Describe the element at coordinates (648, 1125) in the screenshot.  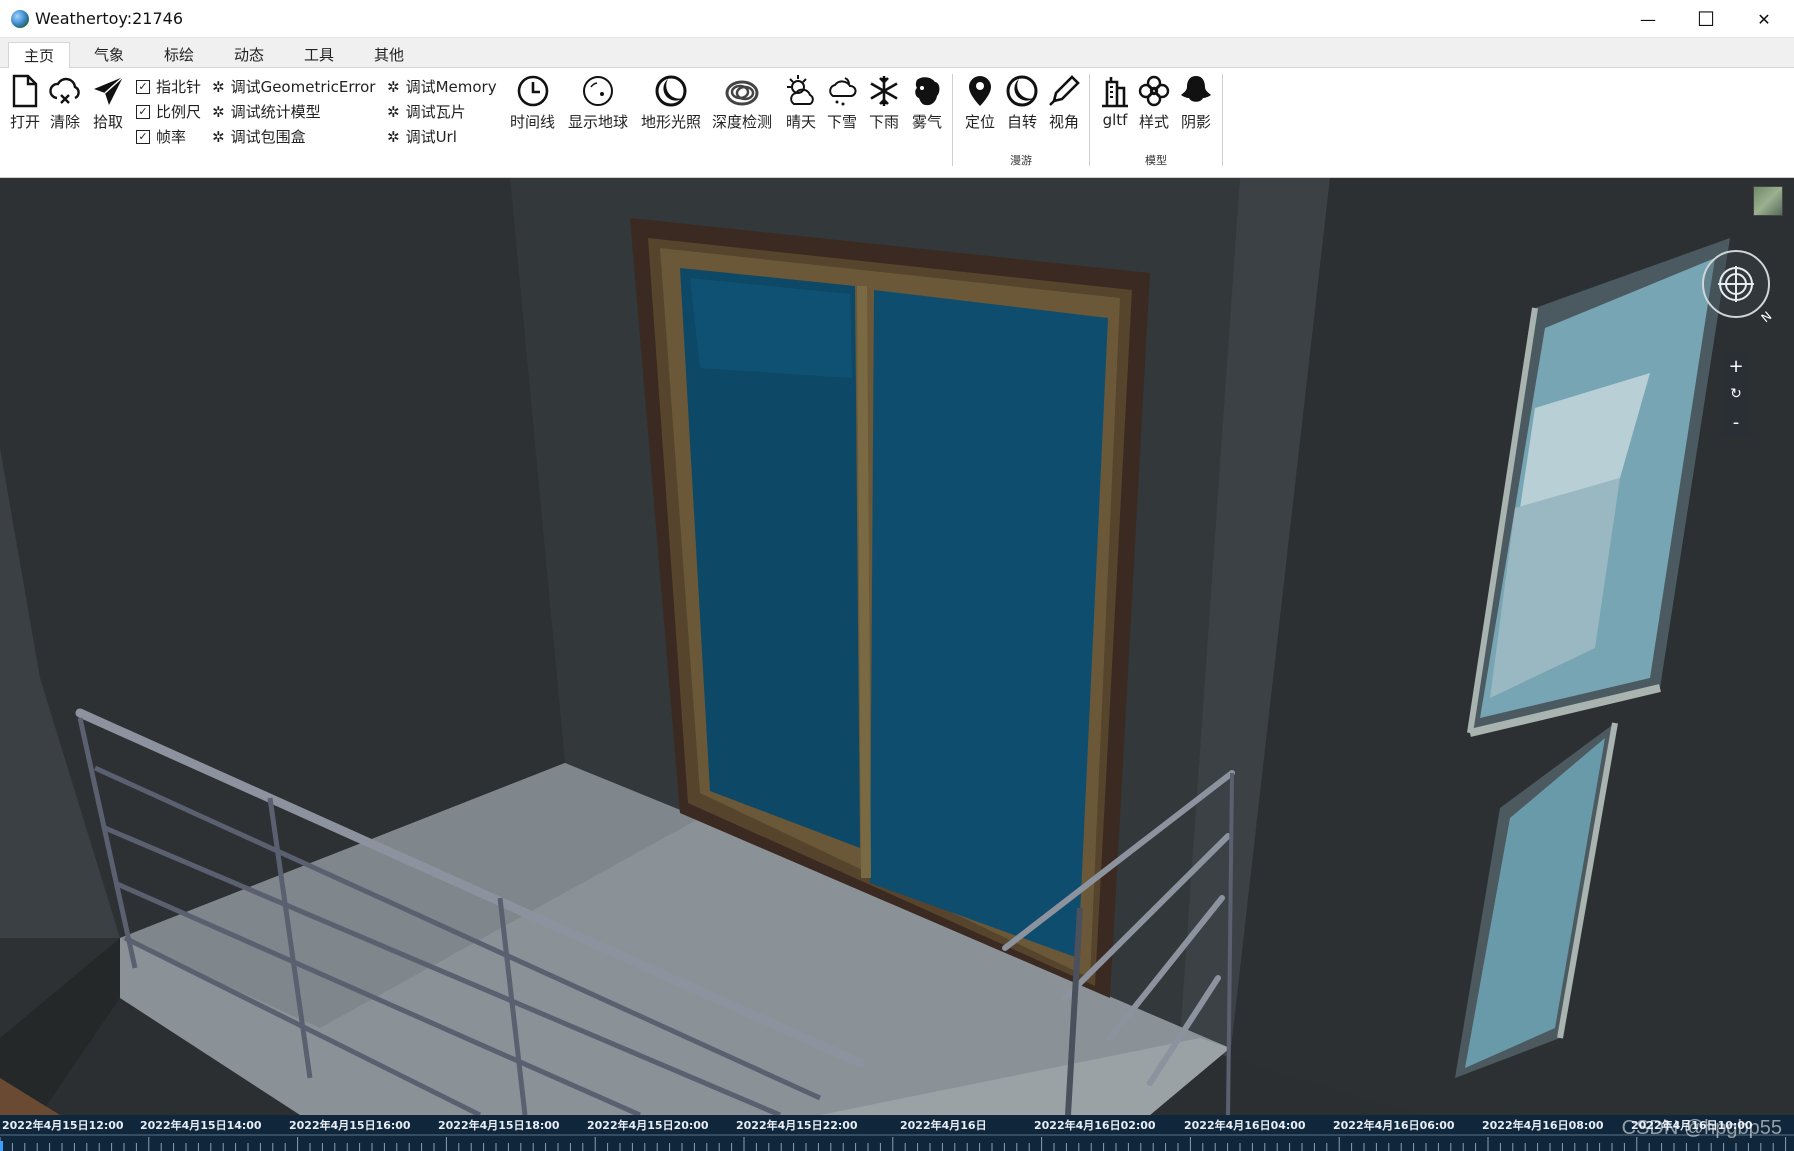
I see `timeline-label: 2022年4月15日20:00` at that location.